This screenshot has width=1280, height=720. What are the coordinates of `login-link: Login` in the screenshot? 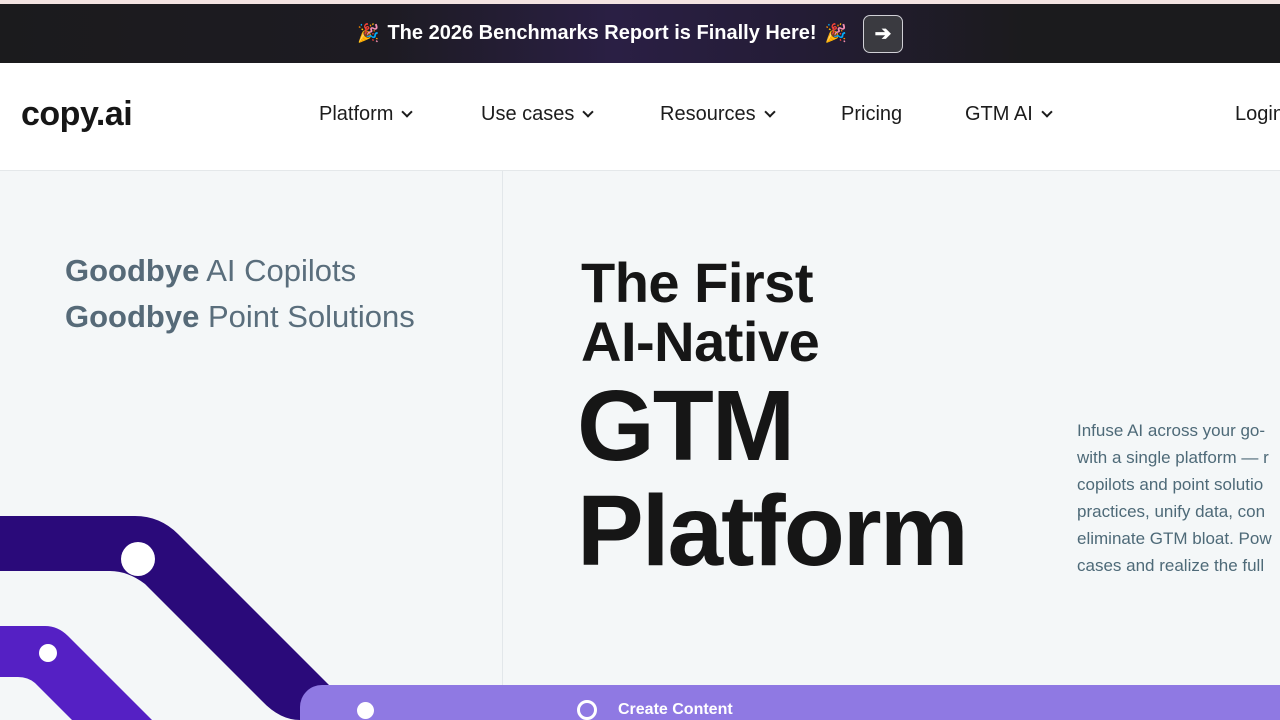 It's located at (1257, 114).